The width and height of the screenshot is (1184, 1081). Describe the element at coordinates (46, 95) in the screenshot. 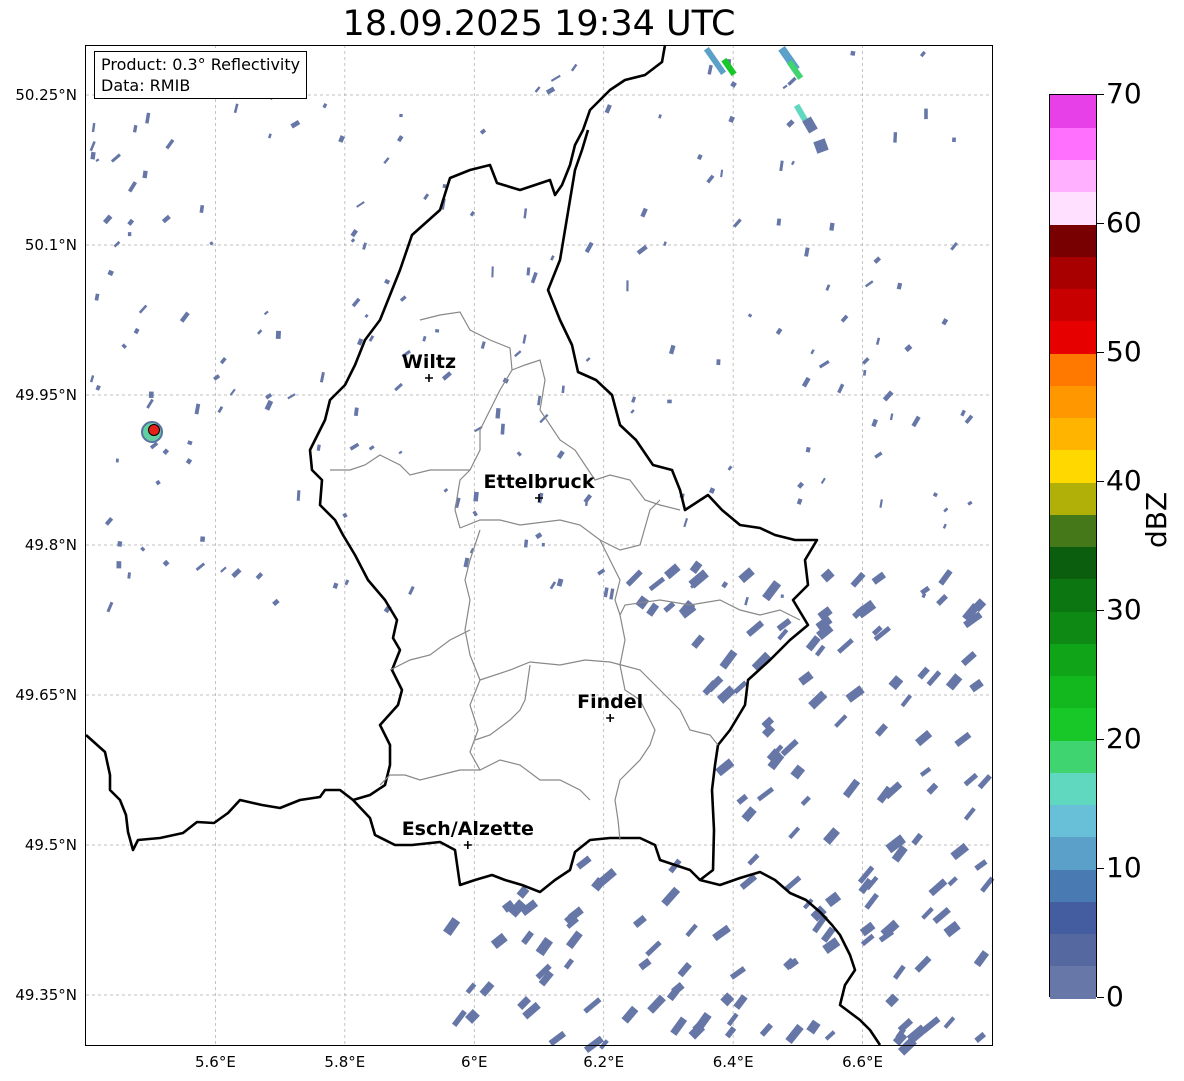

I see `lat-tick-label: 50.25°N` at that location.